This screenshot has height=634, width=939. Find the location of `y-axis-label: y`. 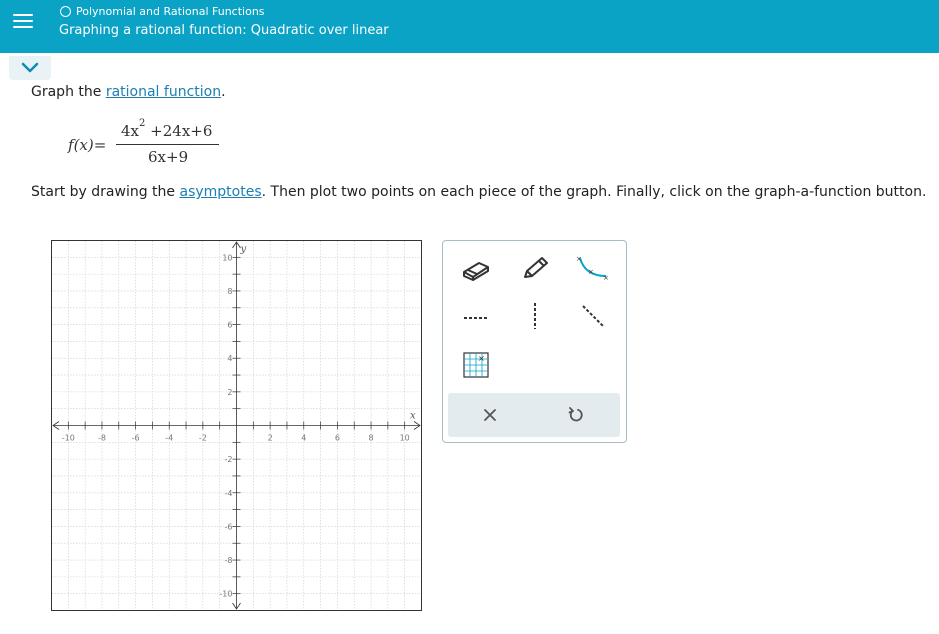

y-axis-label: y is located at coordinates (243, 249).